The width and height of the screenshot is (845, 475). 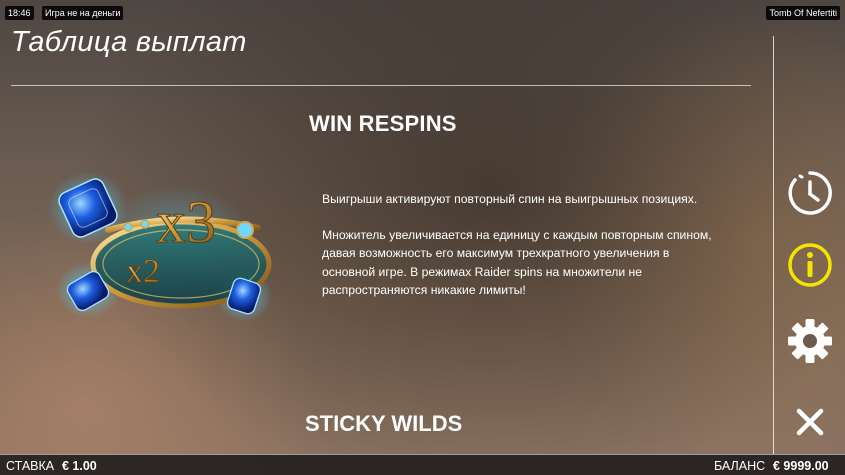 I want to click on next-section-heading: STICKY WILDS, so click(x=384, y=423).